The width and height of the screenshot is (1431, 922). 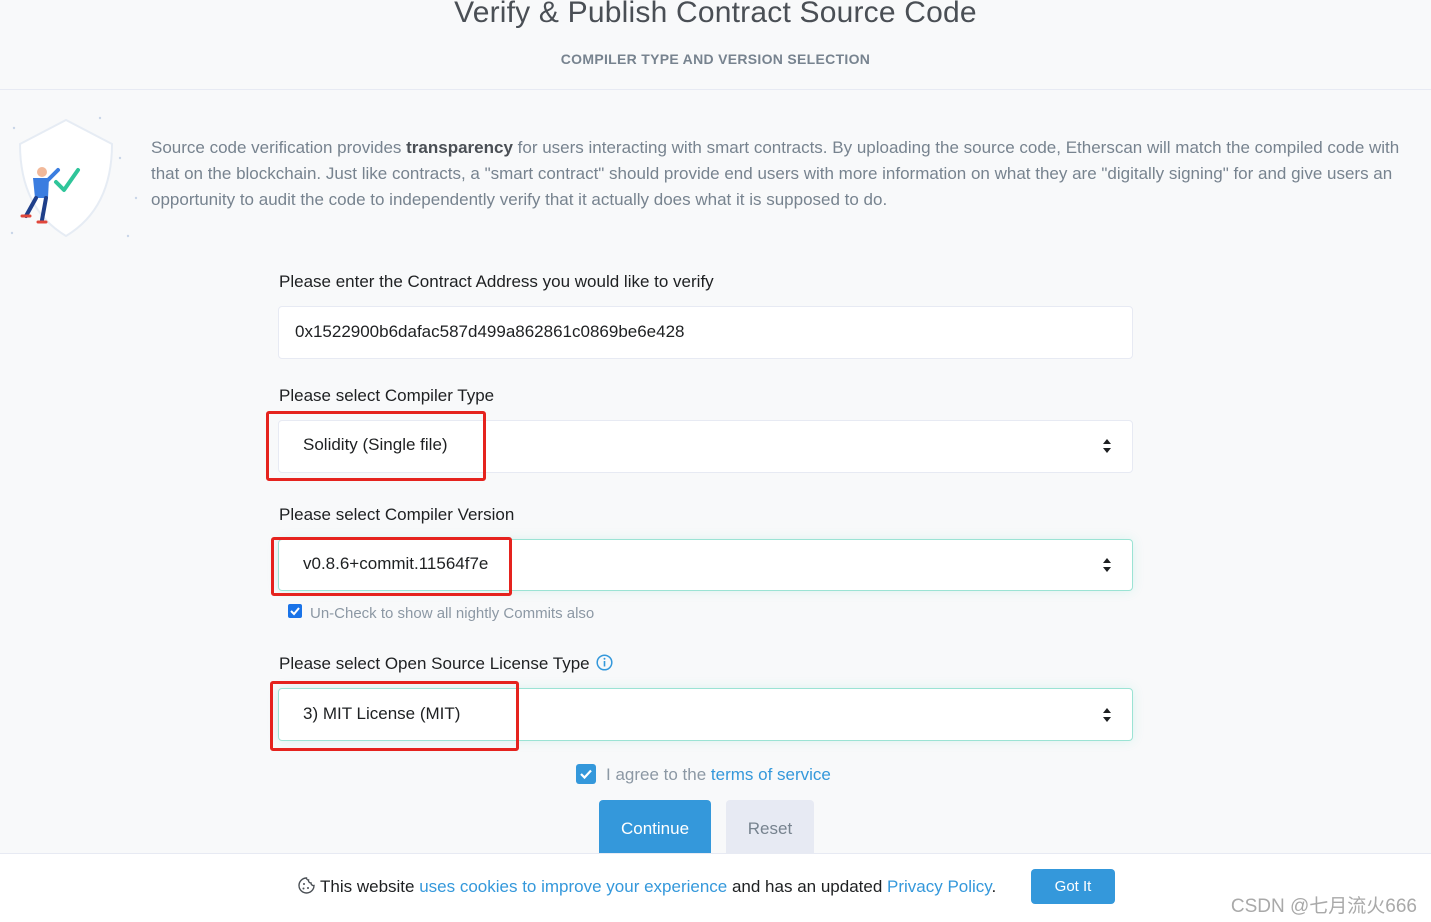 I want to click on agree-terms-checkbox, so click(x=586, y=774).